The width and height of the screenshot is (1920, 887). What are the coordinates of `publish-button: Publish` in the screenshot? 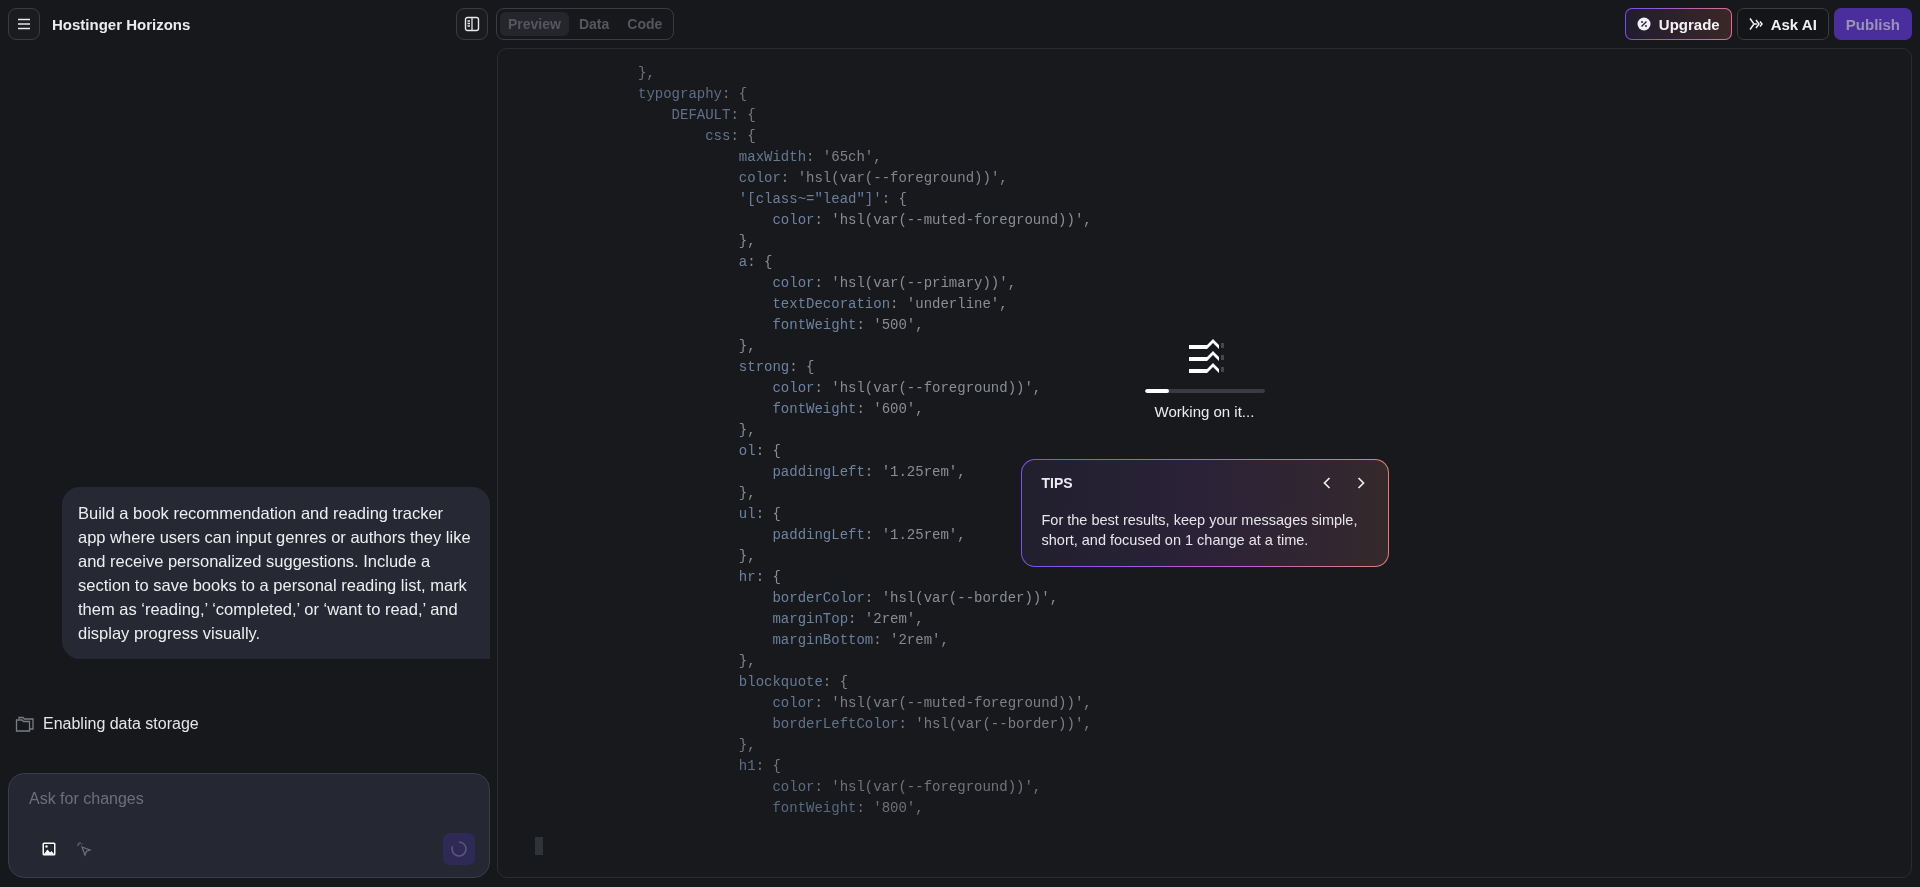 It's located at (1872, 24).